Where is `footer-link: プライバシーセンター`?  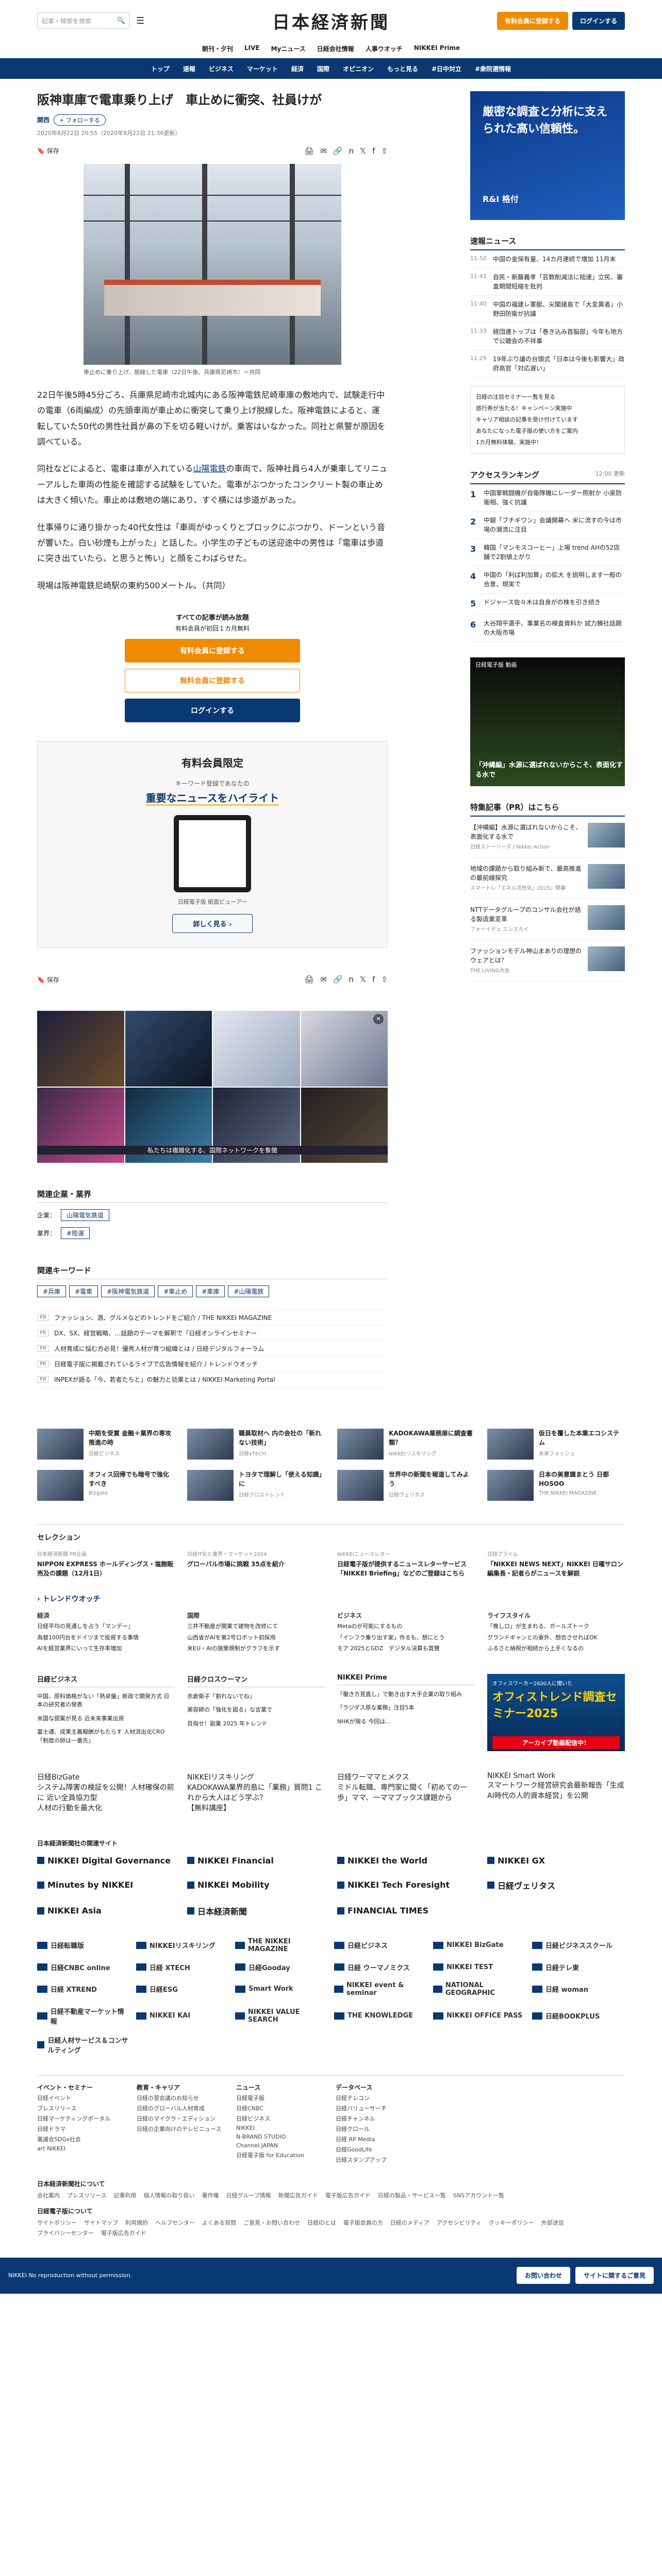 footer-link: プライバシーセンター is located at coordinates (65, 2233).